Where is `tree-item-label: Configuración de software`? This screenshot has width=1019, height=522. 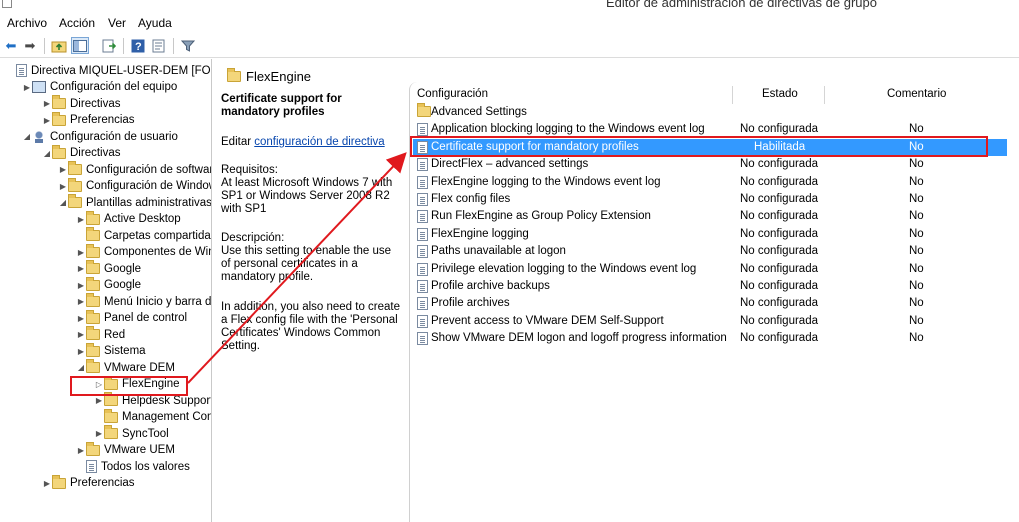 tree-item-label: Configuración de software is located at coordinates (149, 169).